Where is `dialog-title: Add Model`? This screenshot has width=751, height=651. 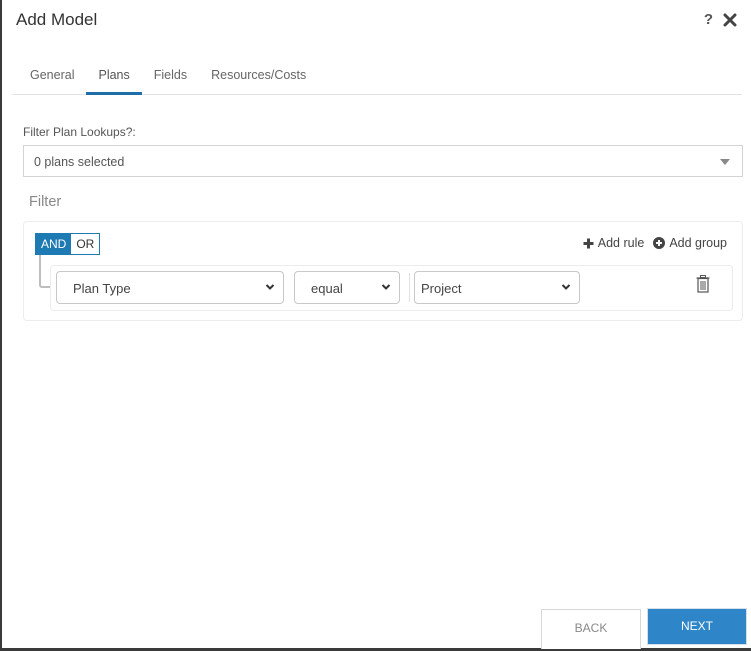 dialog-title: Add Model is located at coordinates (57, 19).